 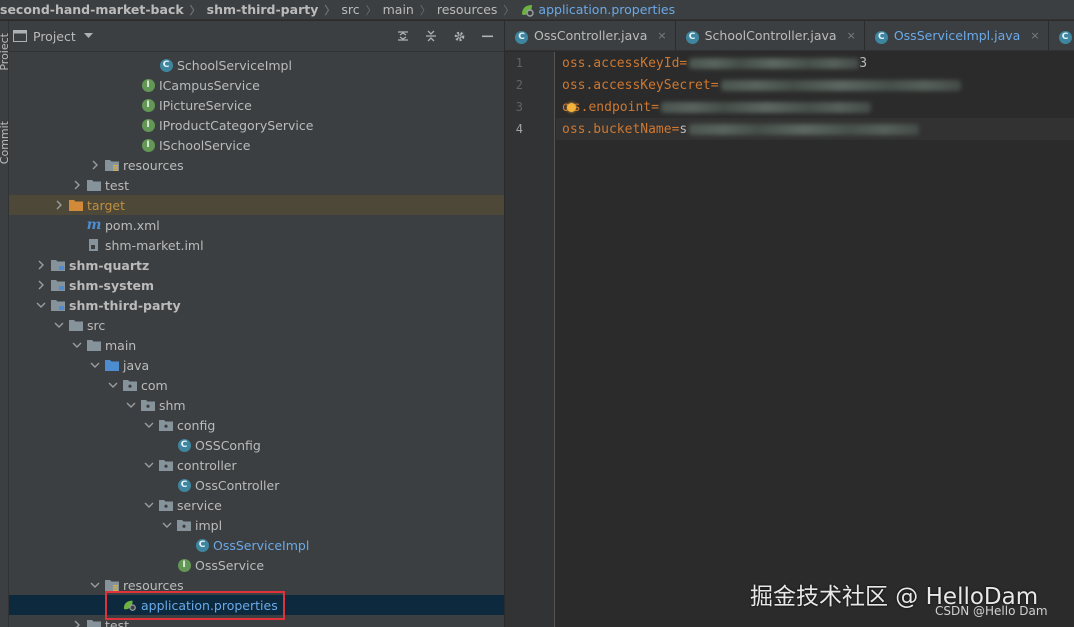 I want to click on tree-item: C SchoolServiceImpl, so click(x=256, y=65).